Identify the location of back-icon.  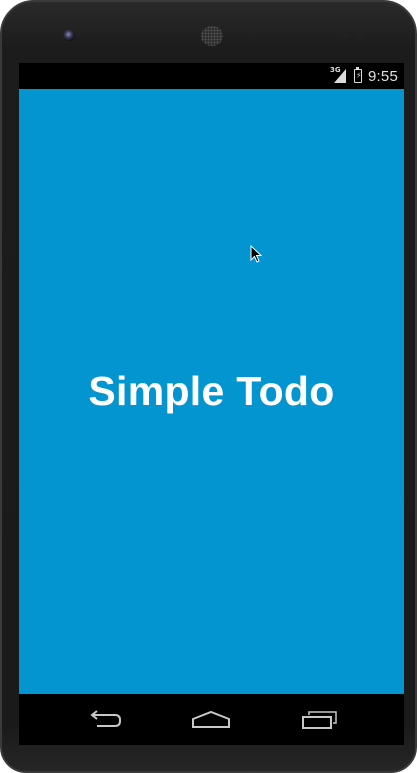
(105, 718).